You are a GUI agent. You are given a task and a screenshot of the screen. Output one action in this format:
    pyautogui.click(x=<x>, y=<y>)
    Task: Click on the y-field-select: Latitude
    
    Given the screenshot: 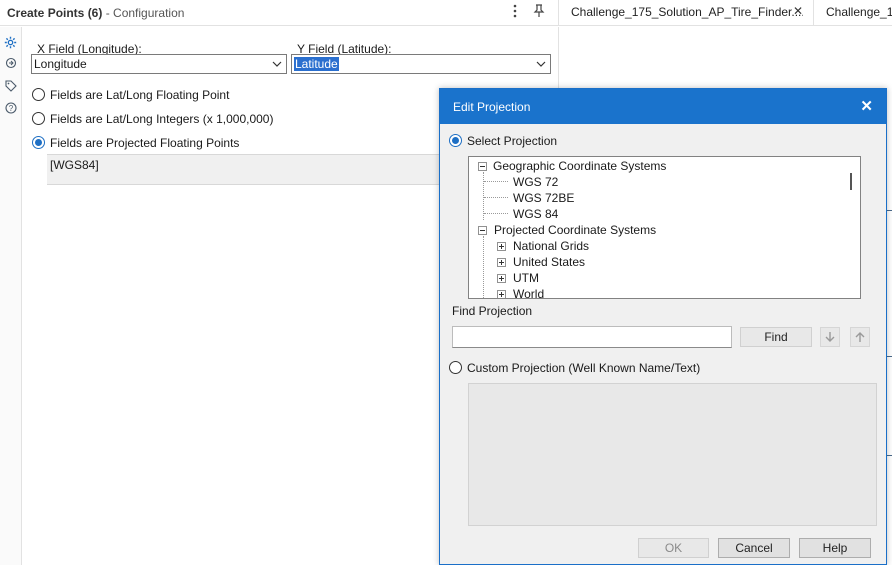 What is the action you would take?
    pyautogui.click(x=421, y=64)
    